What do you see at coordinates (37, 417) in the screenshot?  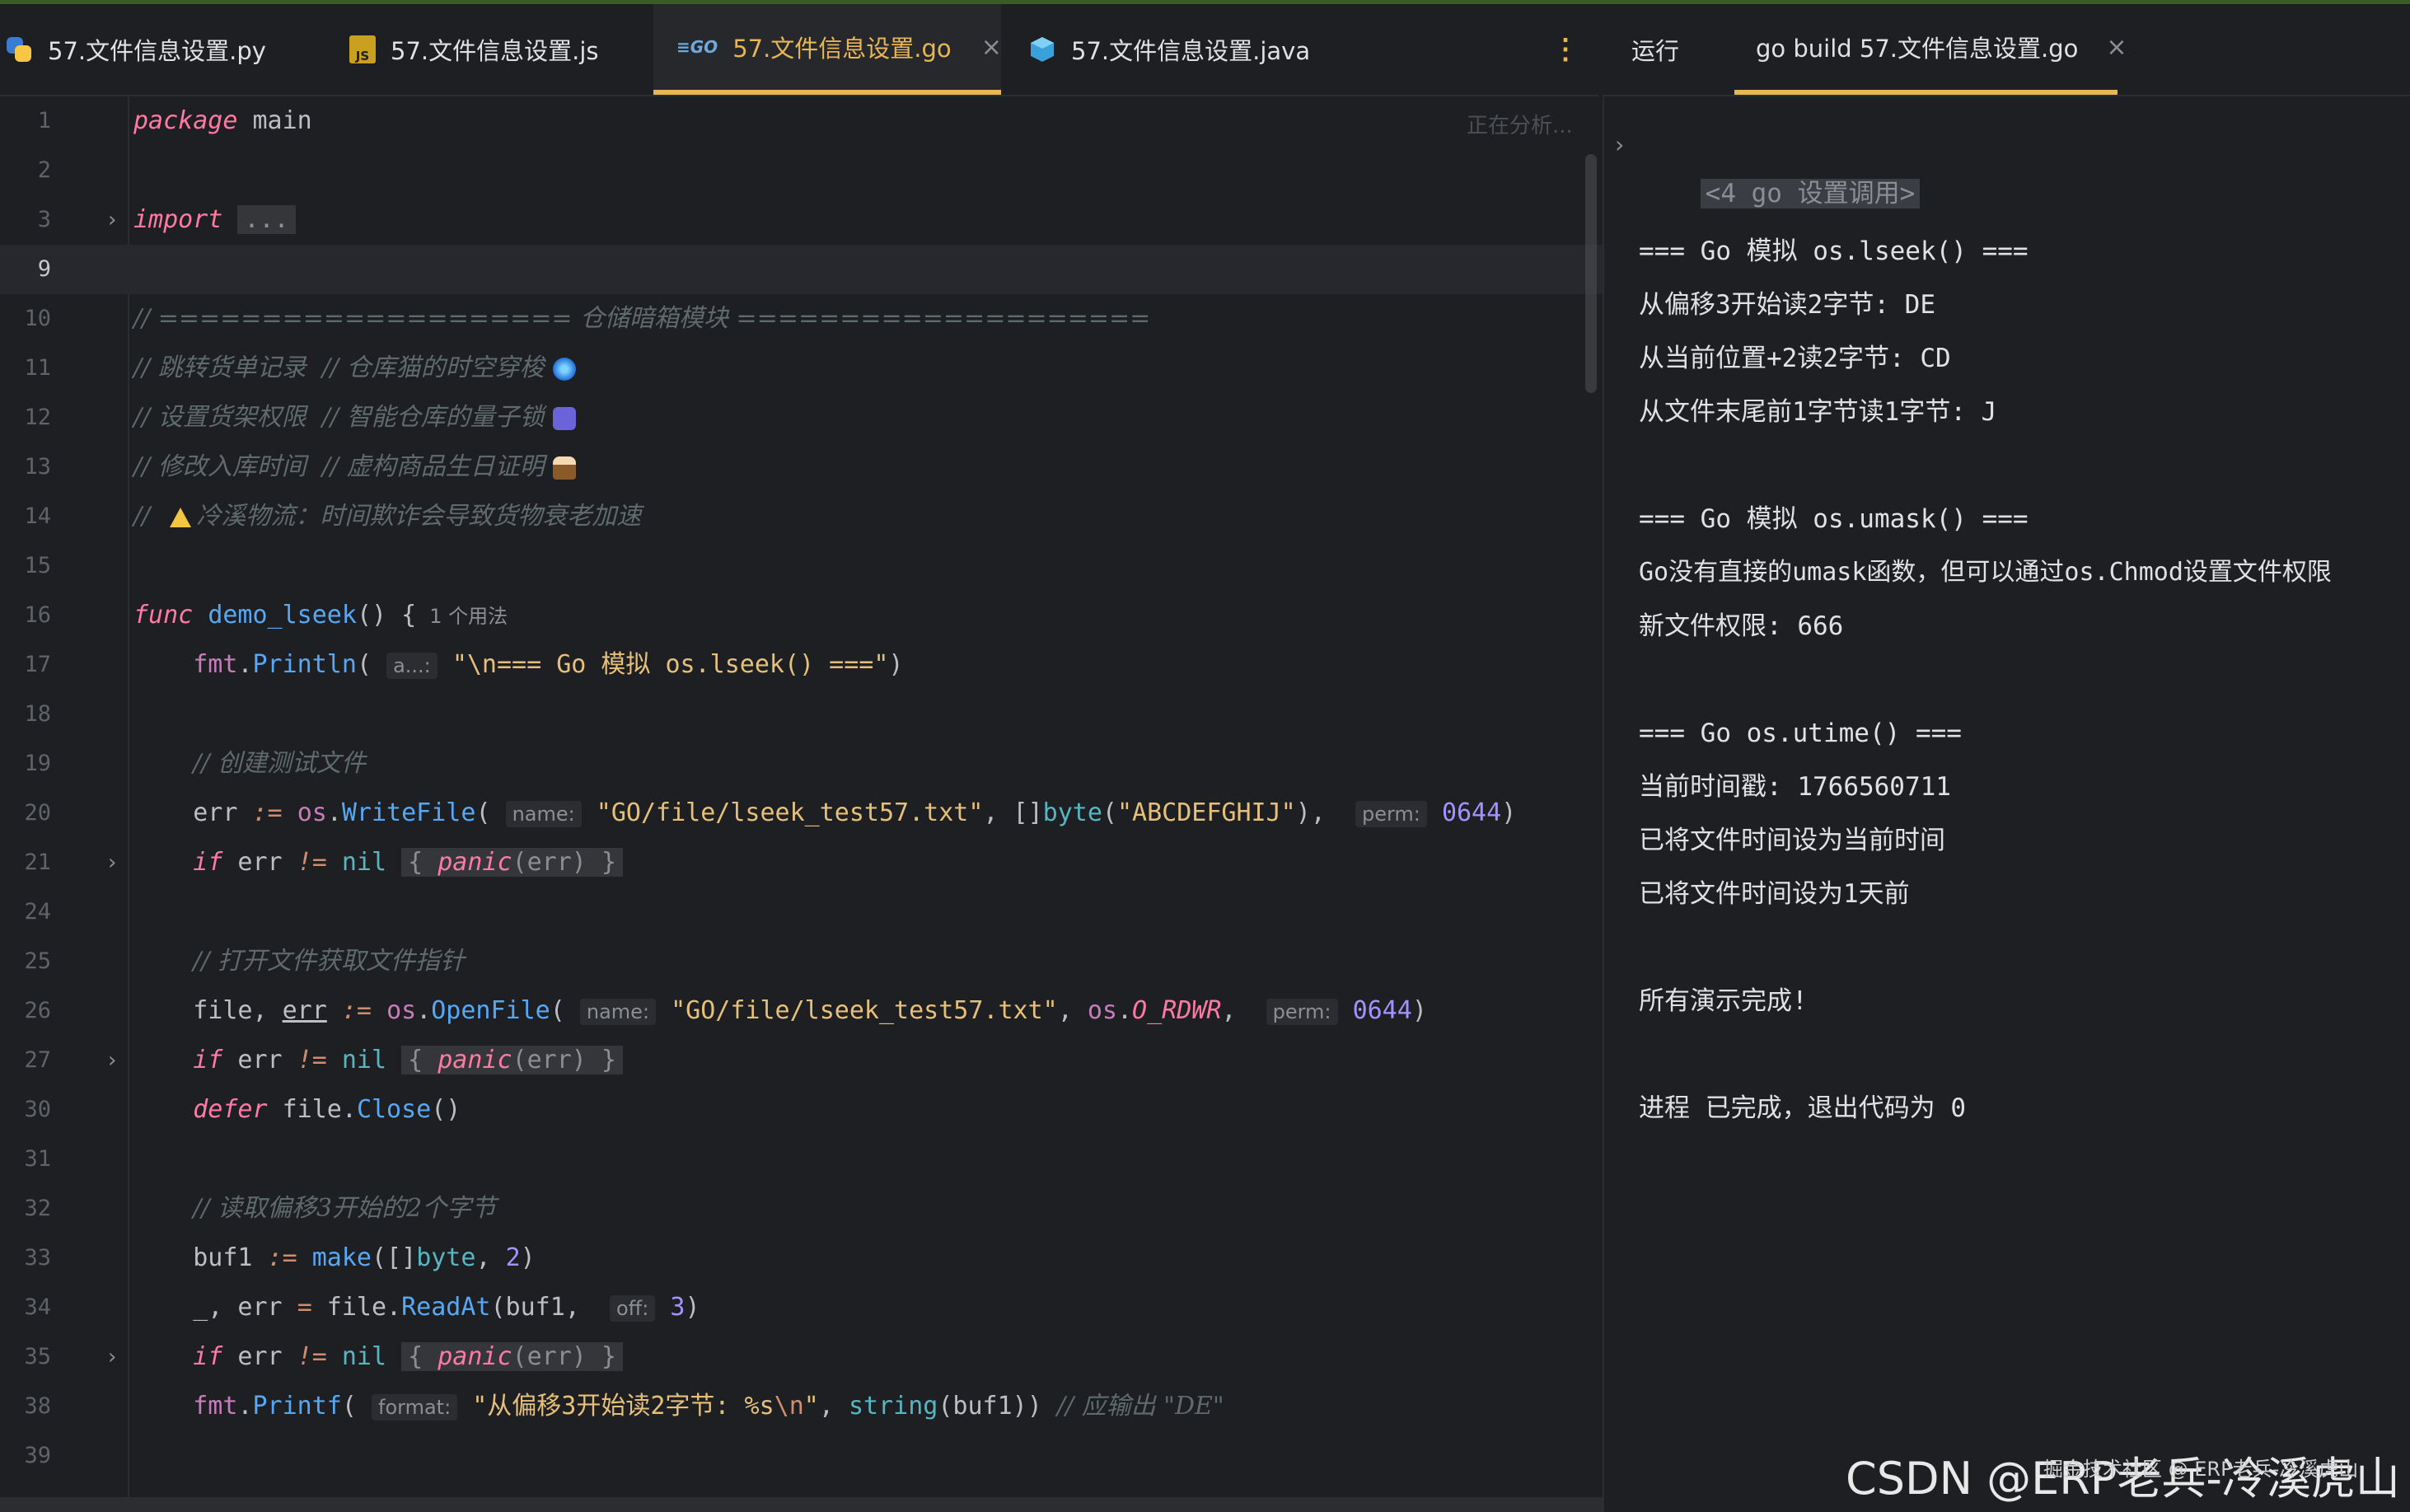 I see `line-number: 12` at bounding box center [37, 417].